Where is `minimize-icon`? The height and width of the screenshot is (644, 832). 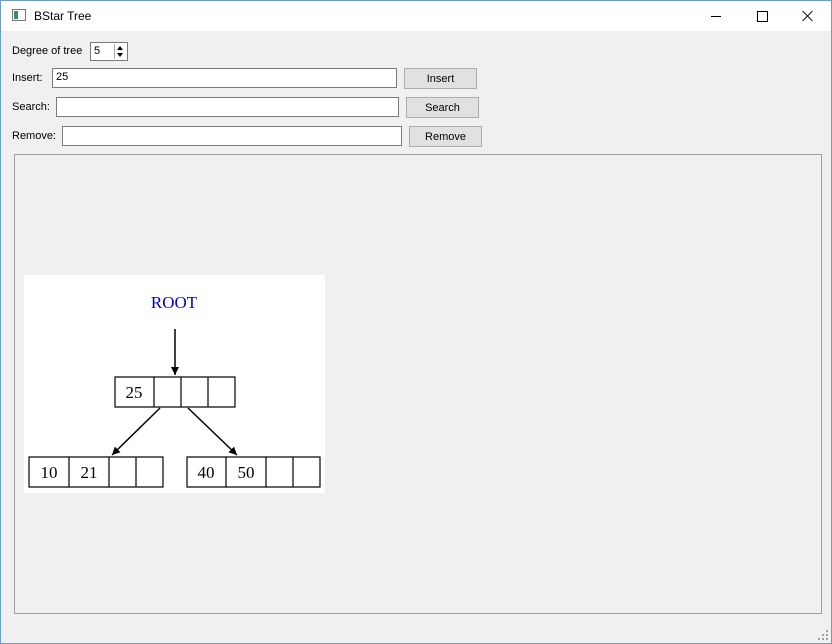
minimize-icon is located at coordinates (716, 16).